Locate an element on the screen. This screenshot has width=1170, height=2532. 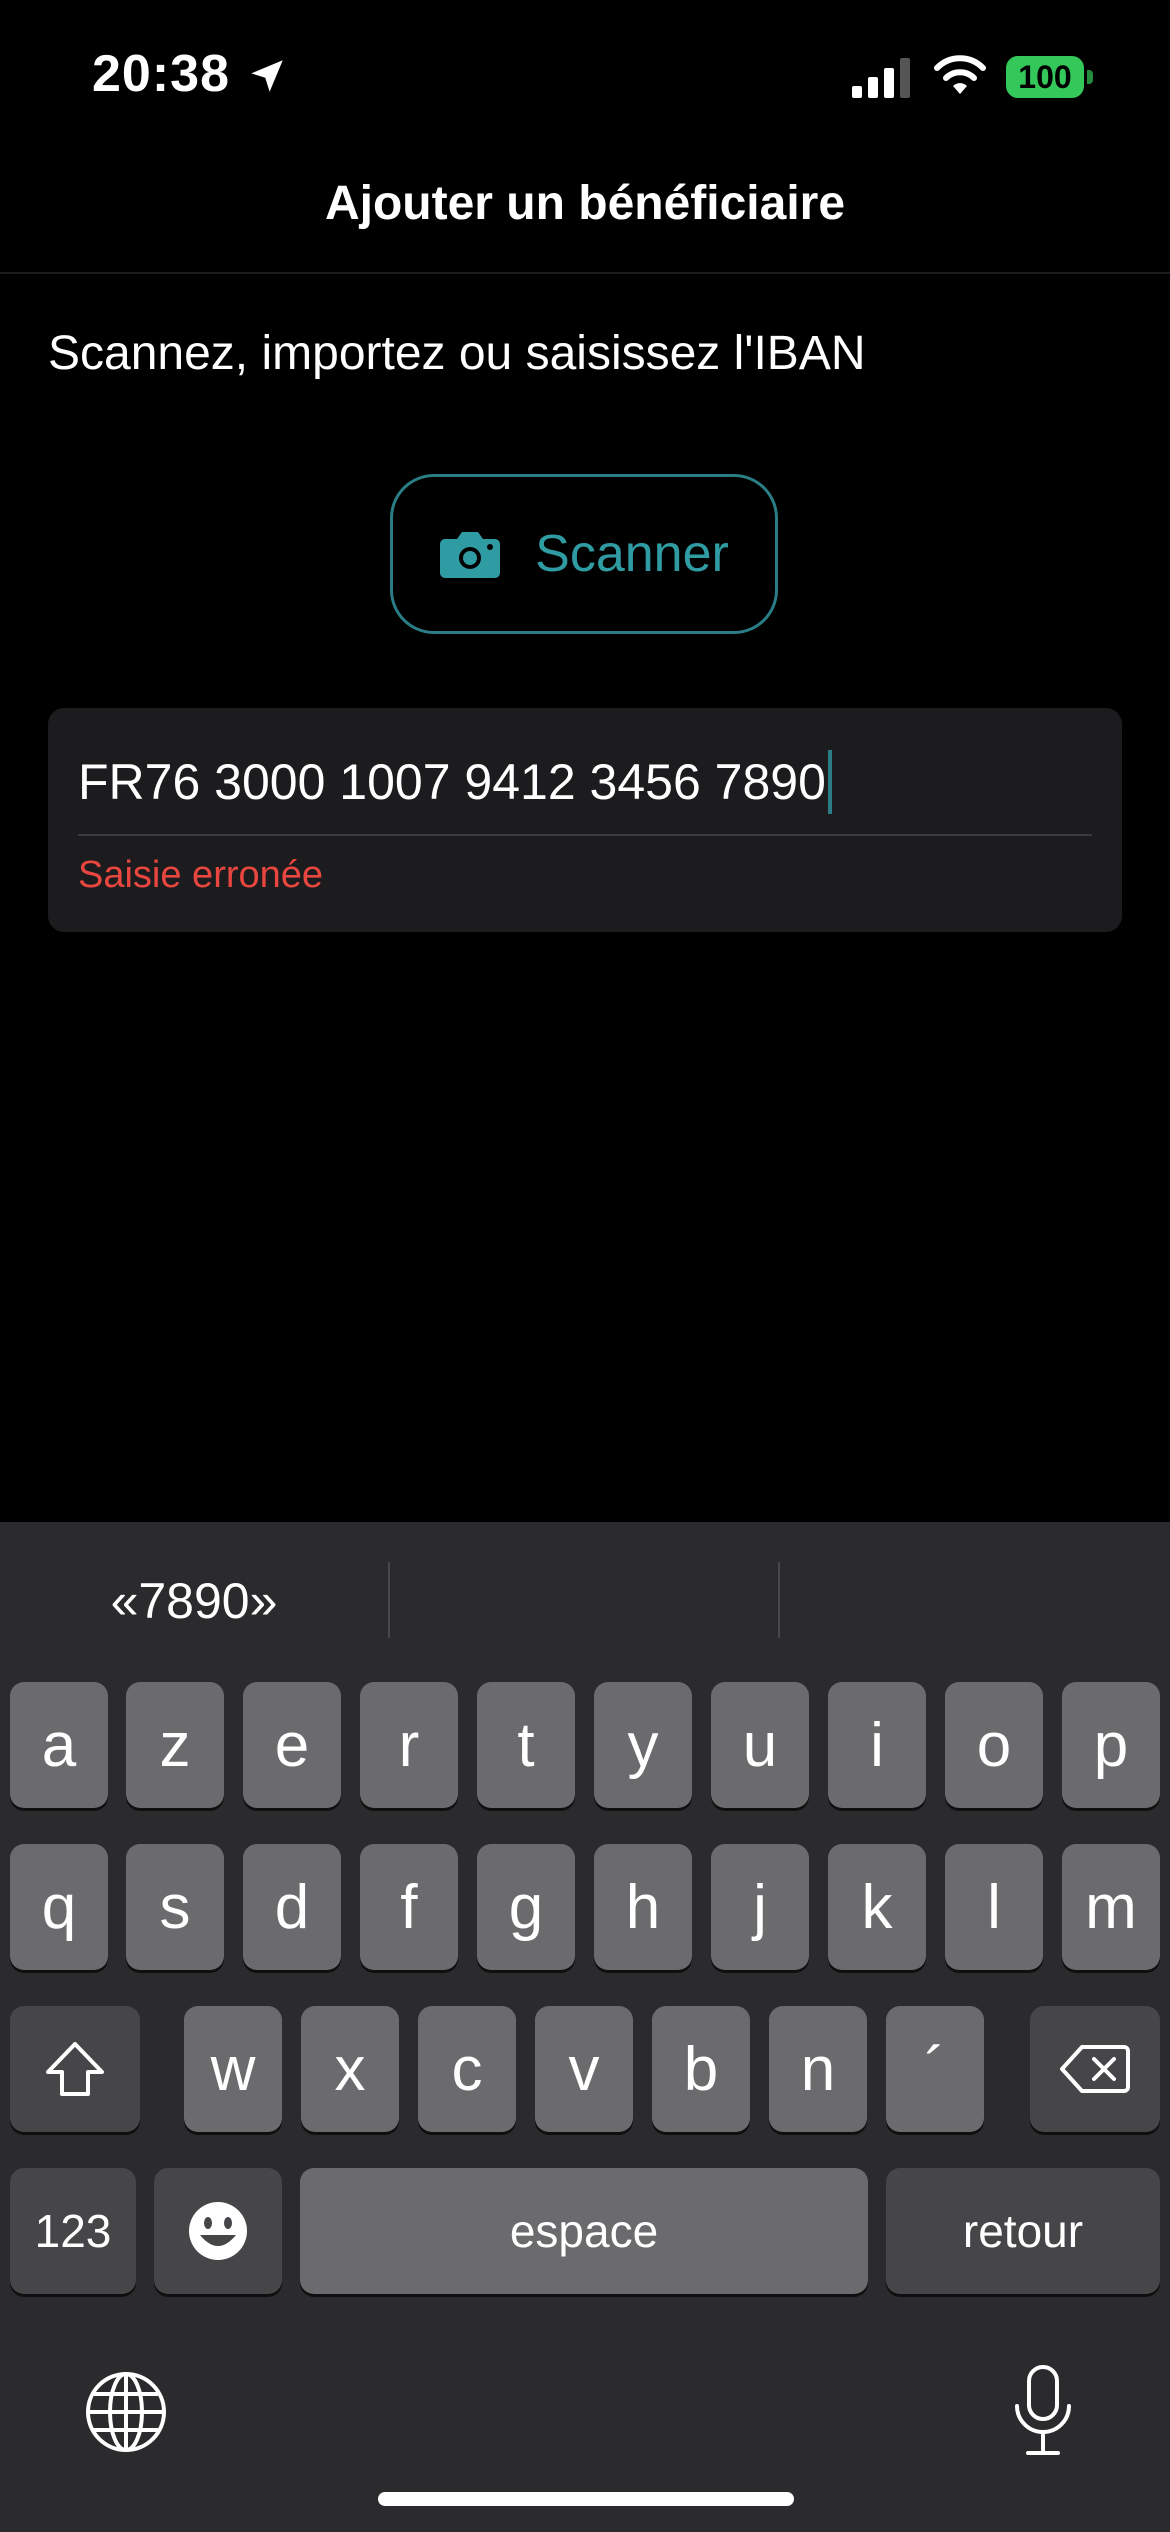
emoji-key is located at coordinates (218, 2231).